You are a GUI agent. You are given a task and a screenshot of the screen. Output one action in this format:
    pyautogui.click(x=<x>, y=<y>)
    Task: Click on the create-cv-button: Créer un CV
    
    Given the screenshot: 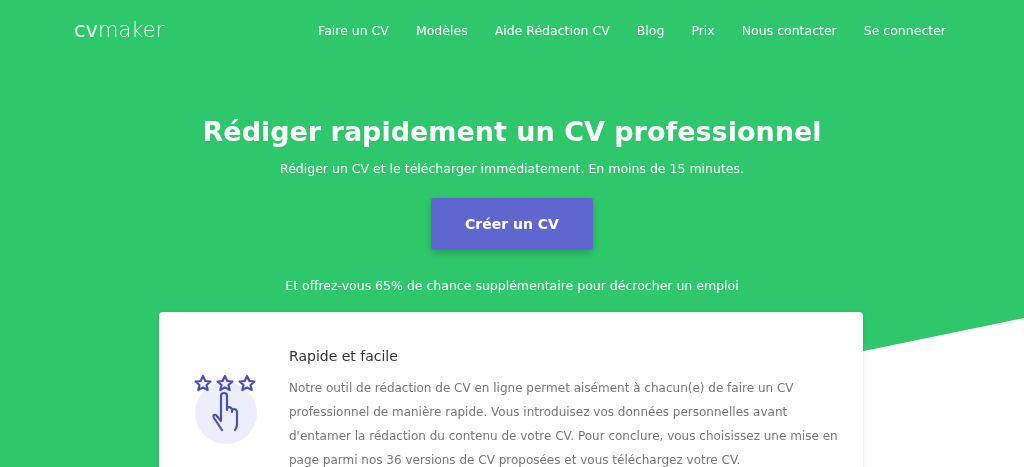 What is the action you would take?
    pyautogui.click(x=512, y=224)
    